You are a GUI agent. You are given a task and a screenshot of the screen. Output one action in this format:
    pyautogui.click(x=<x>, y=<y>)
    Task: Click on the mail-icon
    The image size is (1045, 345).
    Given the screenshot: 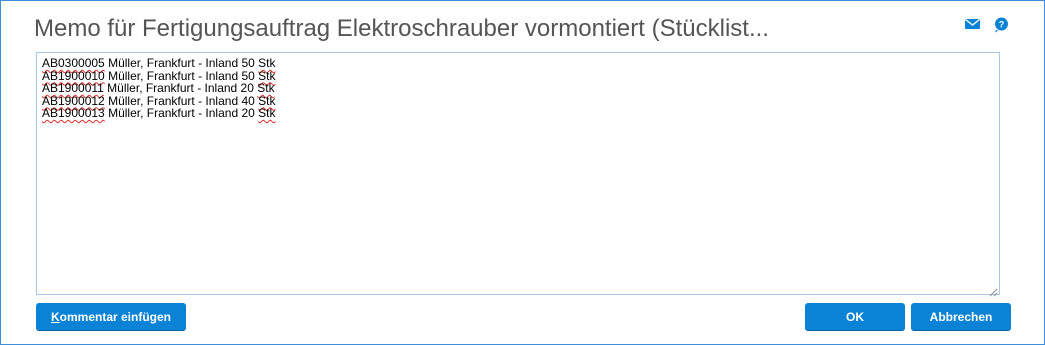 What is the action you would take?
    pyautogui.click(x=972, y=23)
    